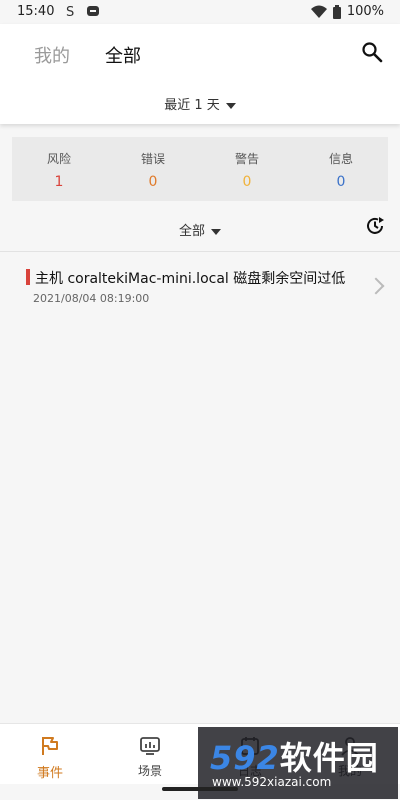 The width and height of the screenshot is (400, 800). Describe the element at coordinates (200, 12) in the screenshot. I see `status-bar: 15:40 S 100%` at that location.